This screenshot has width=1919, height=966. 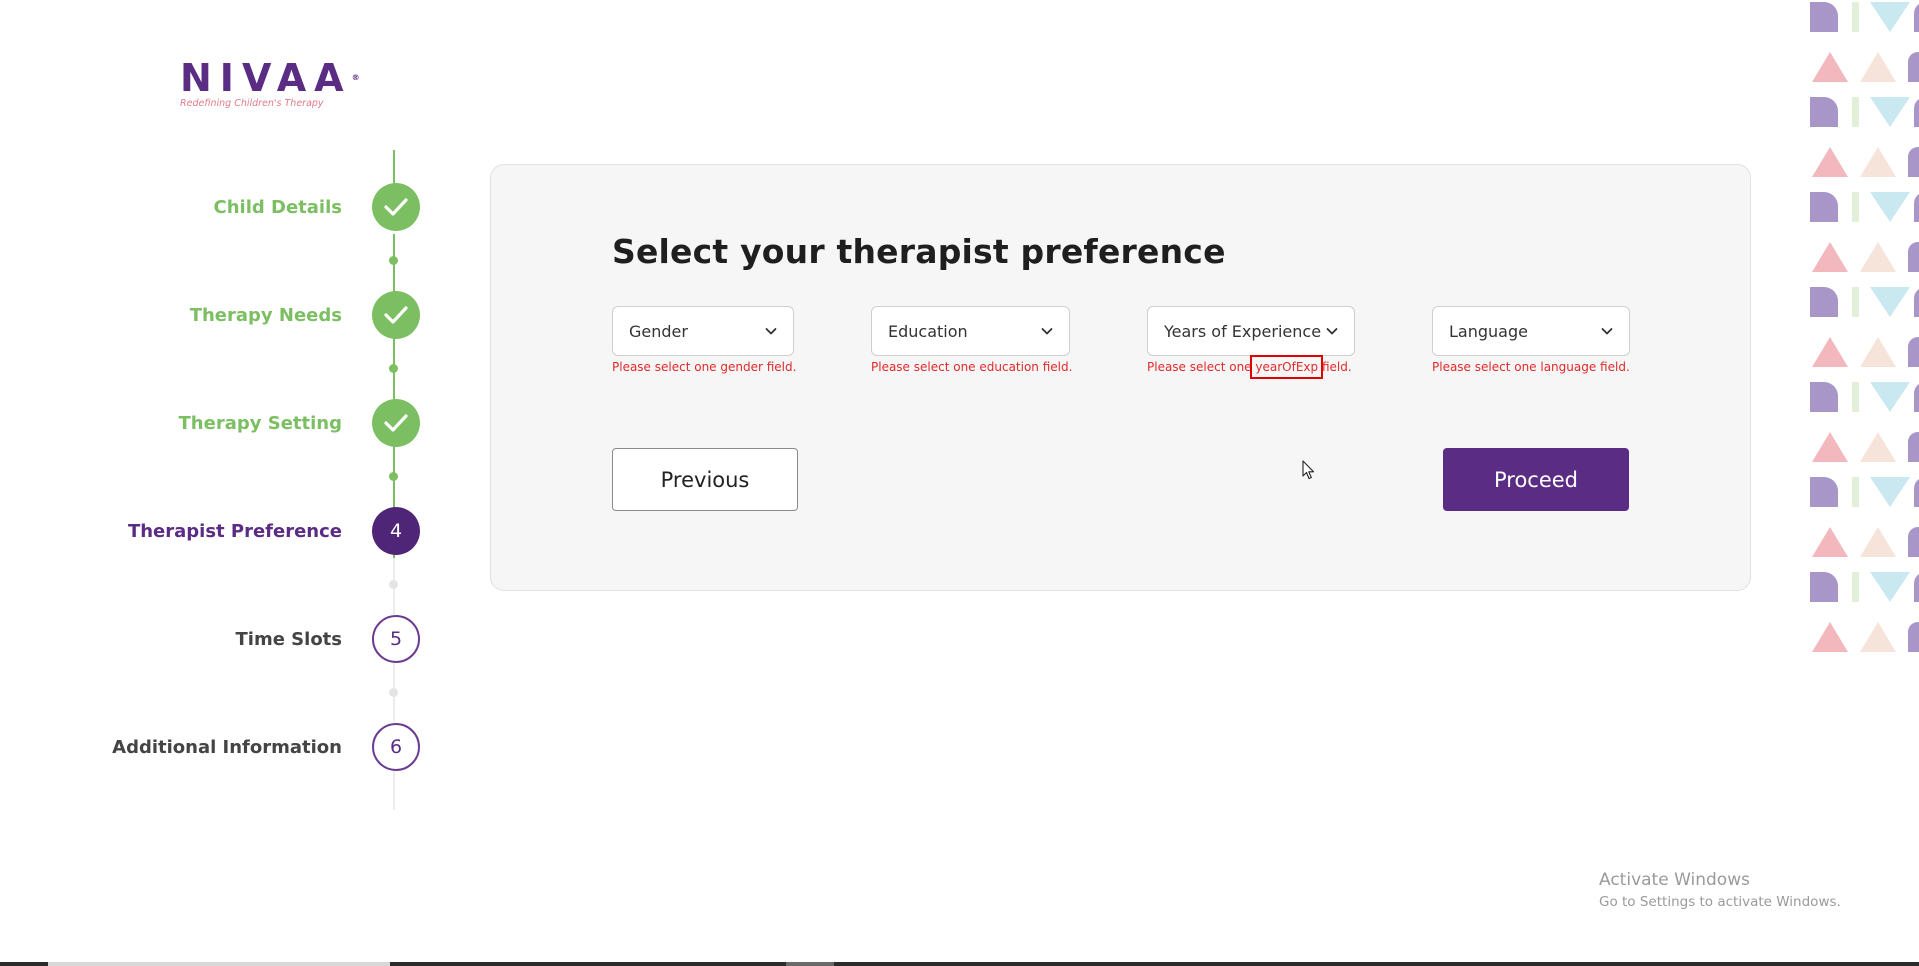 What do you see at coordinates (970, 331) in the screenshot?
I see `education-select: Education` at bounding box center [970, 331].